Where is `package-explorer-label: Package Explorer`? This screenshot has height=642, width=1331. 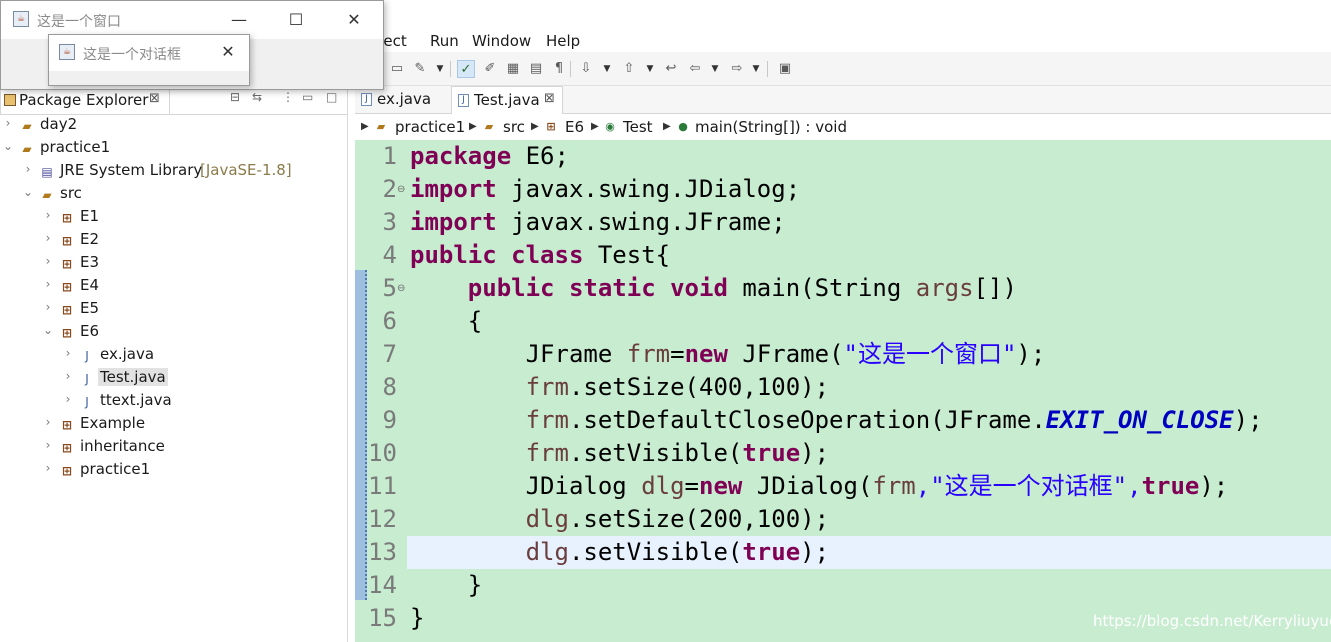 package-explorer-label: Package Explorer is located at coordinates (84, 100).